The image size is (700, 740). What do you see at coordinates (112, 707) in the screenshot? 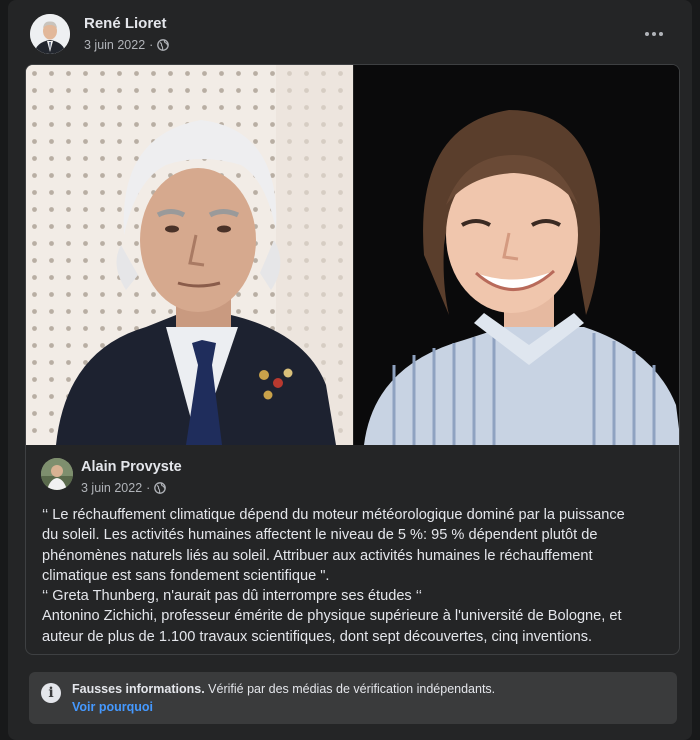
I see `see-why-link: Voir pourquoi` at bounding box center [112, 707].